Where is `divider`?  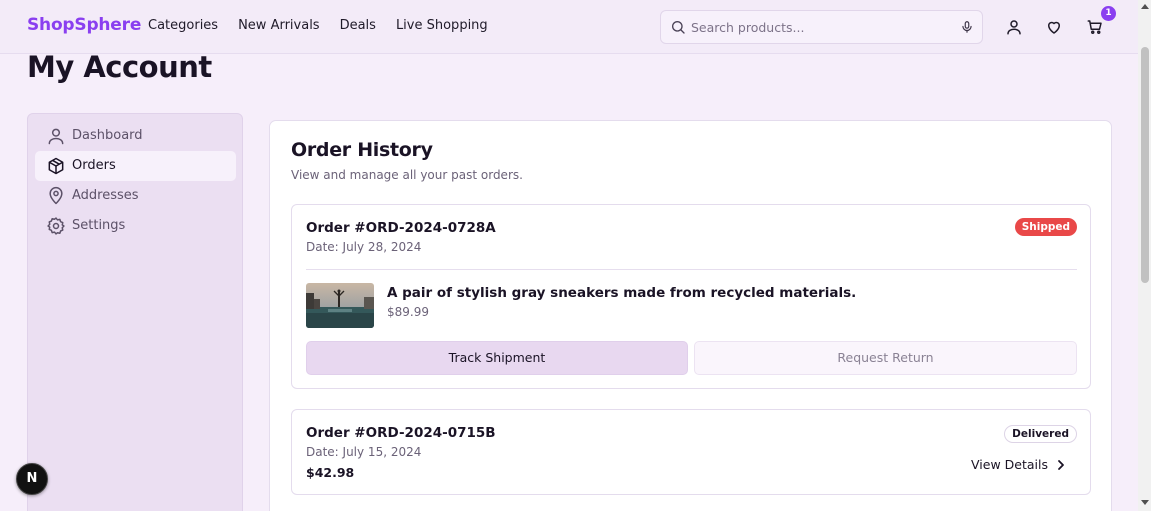
divider is located at coordinates (691, 269).